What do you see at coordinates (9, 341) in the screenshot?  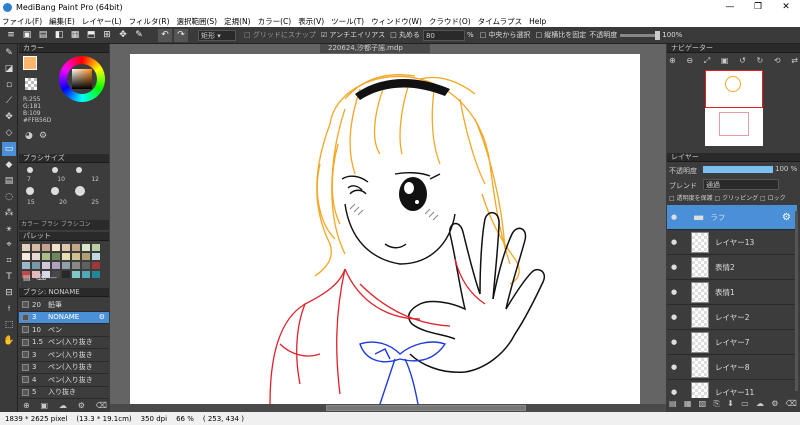 I see `hand-tool-icon: ✋` at bounding box center [9, 341].